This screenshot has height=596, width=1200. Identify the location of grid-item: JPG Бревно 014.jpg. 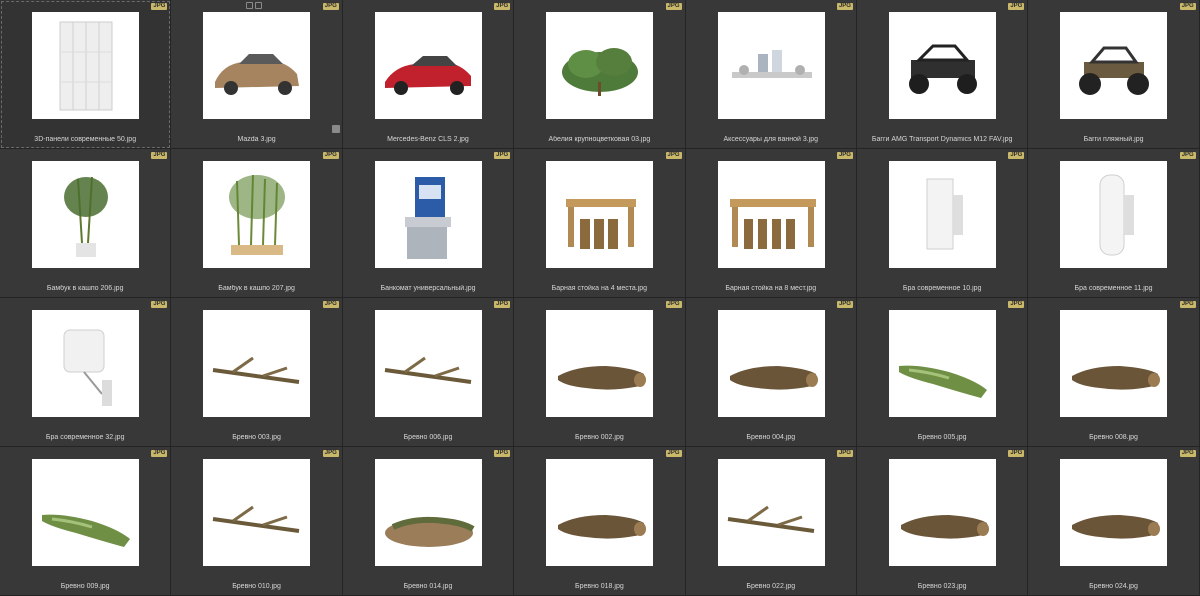
(428, 521).